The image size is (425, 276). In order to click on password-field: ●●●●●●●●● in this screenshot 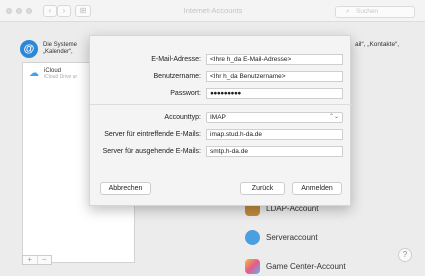, I will do `click(274, 93)`.